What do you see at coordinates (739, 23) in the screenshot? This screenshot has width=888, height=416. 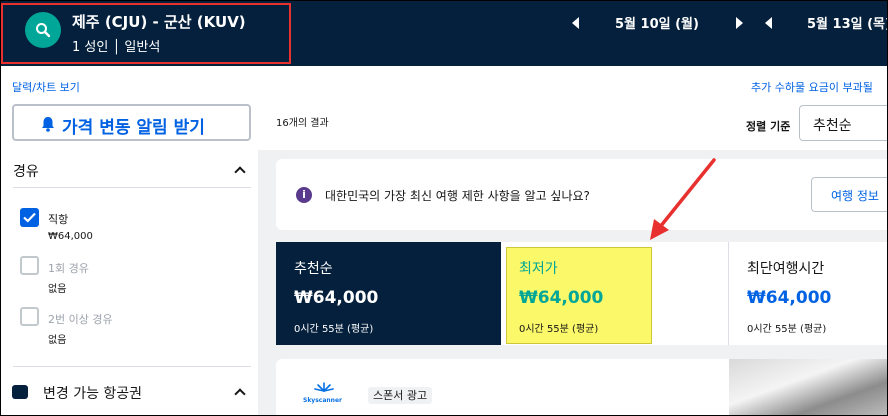 I see `next-outbound-date-icon` at bounding box center [739, 23].